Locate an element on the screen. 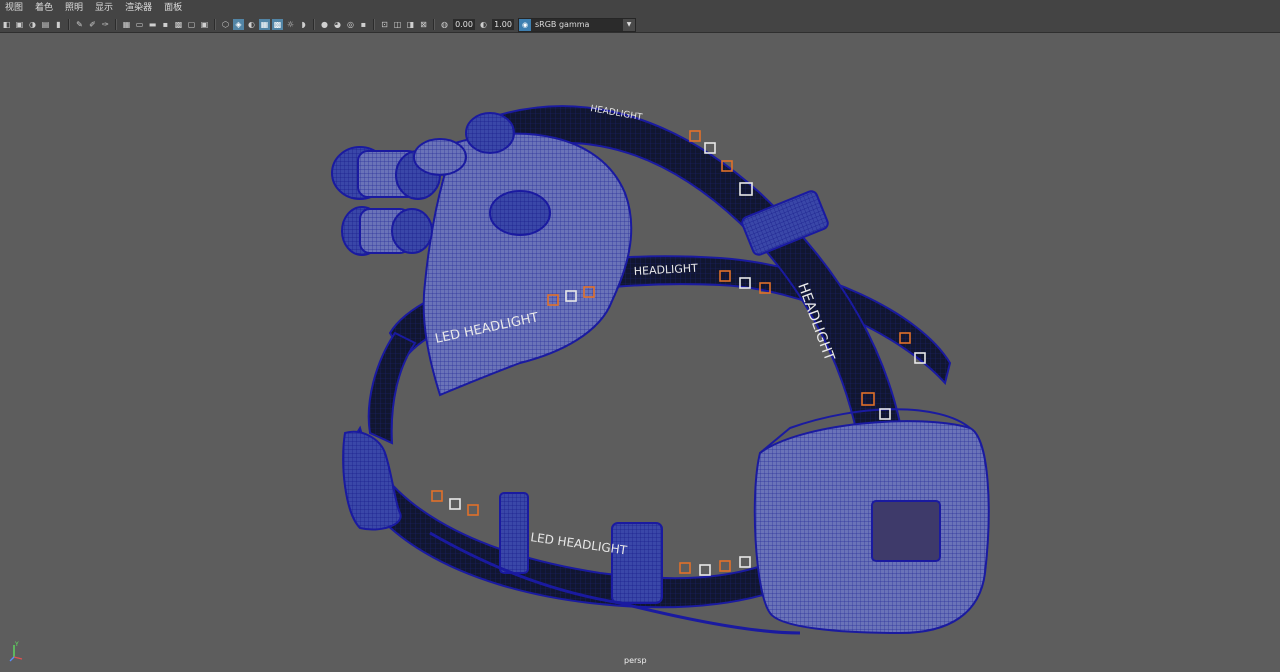  depth-of-field-icon: ▪ is located at coordinates (363, 24).